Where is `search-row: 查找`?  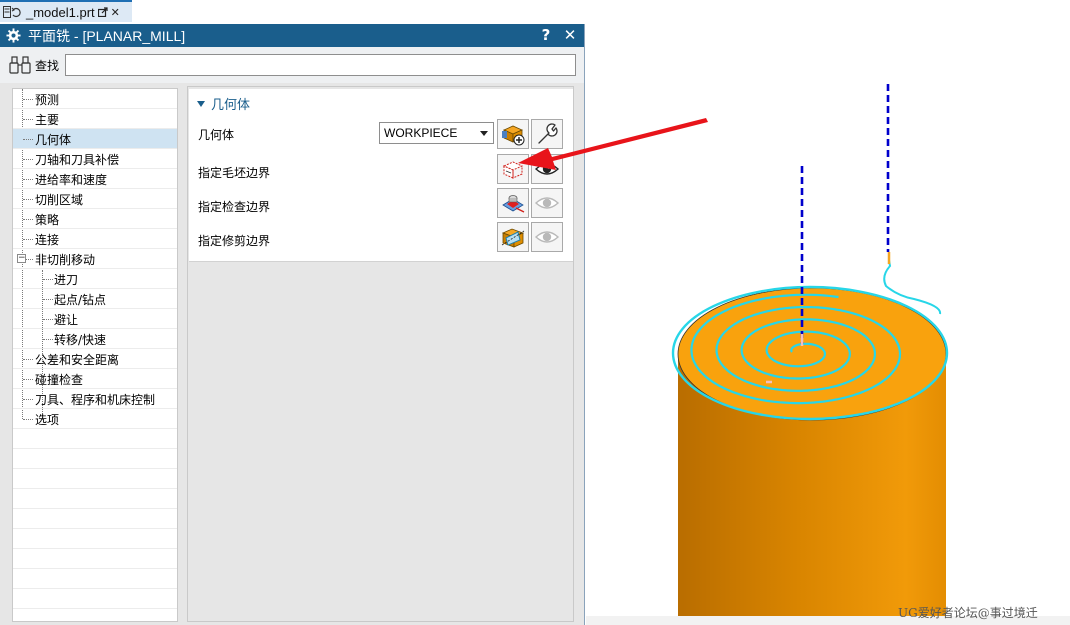
search-row: 查找 is located at coordinates (292, 65).